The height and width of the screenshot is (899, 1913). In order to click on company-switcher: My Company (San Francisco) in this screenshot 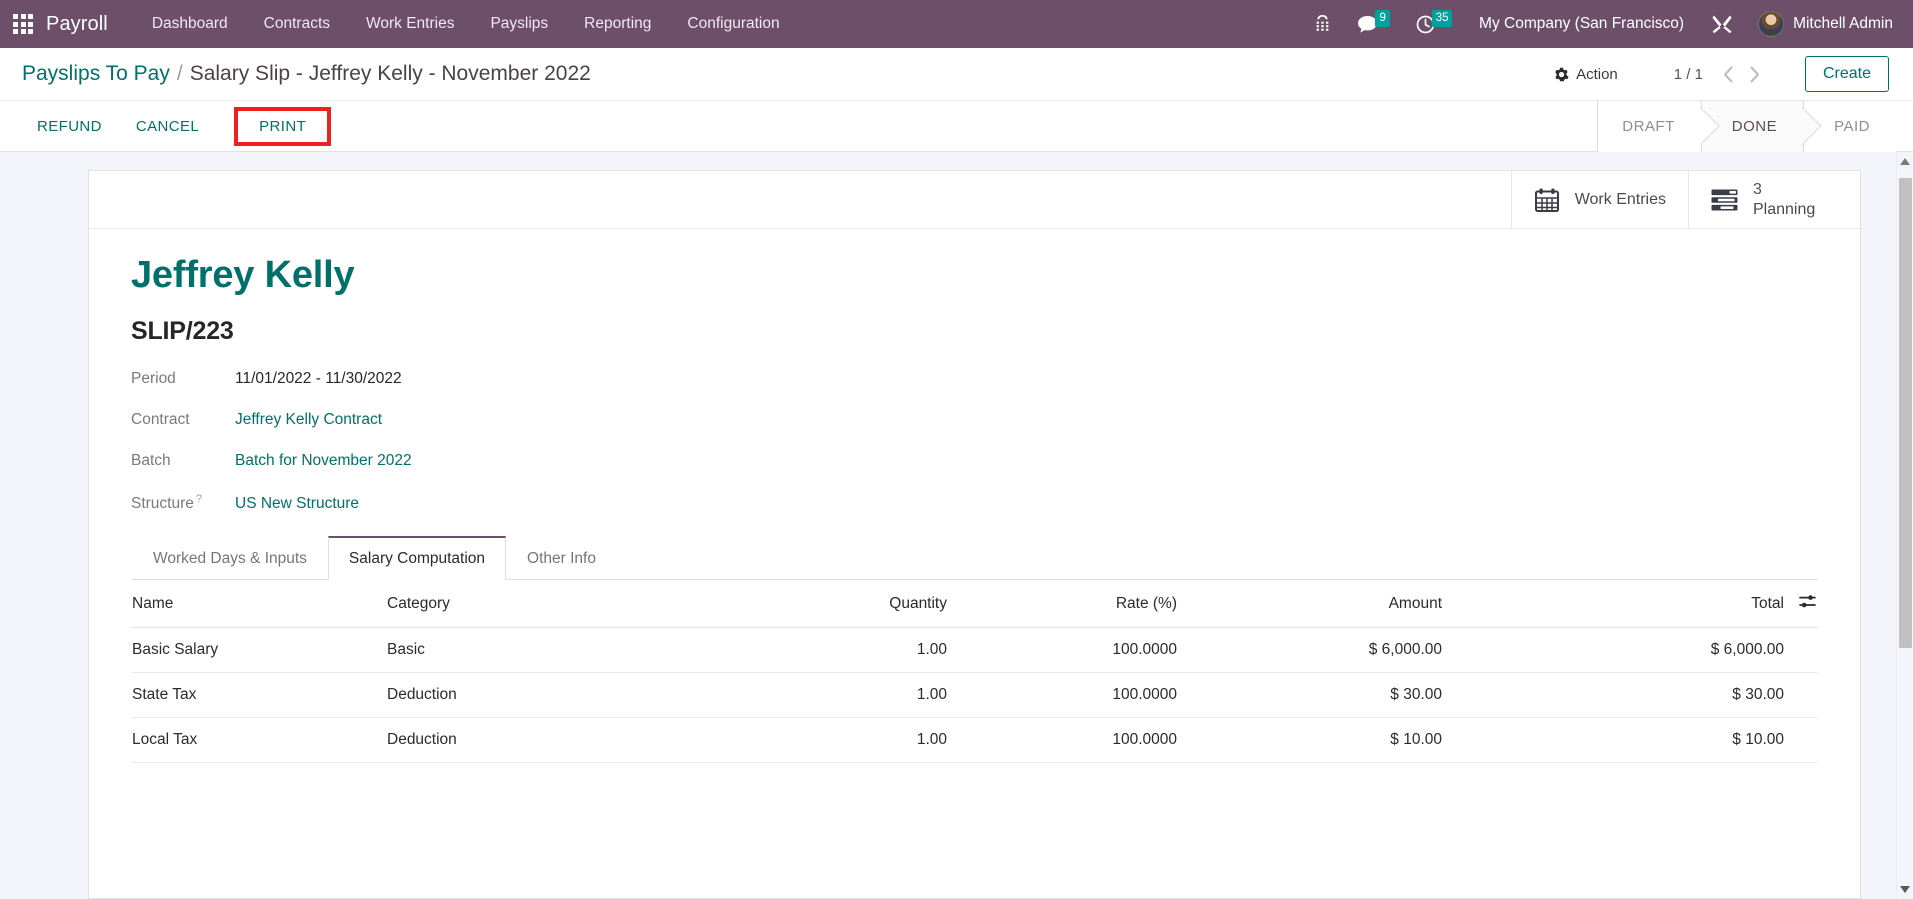, I will do `click(1581, 24)`.